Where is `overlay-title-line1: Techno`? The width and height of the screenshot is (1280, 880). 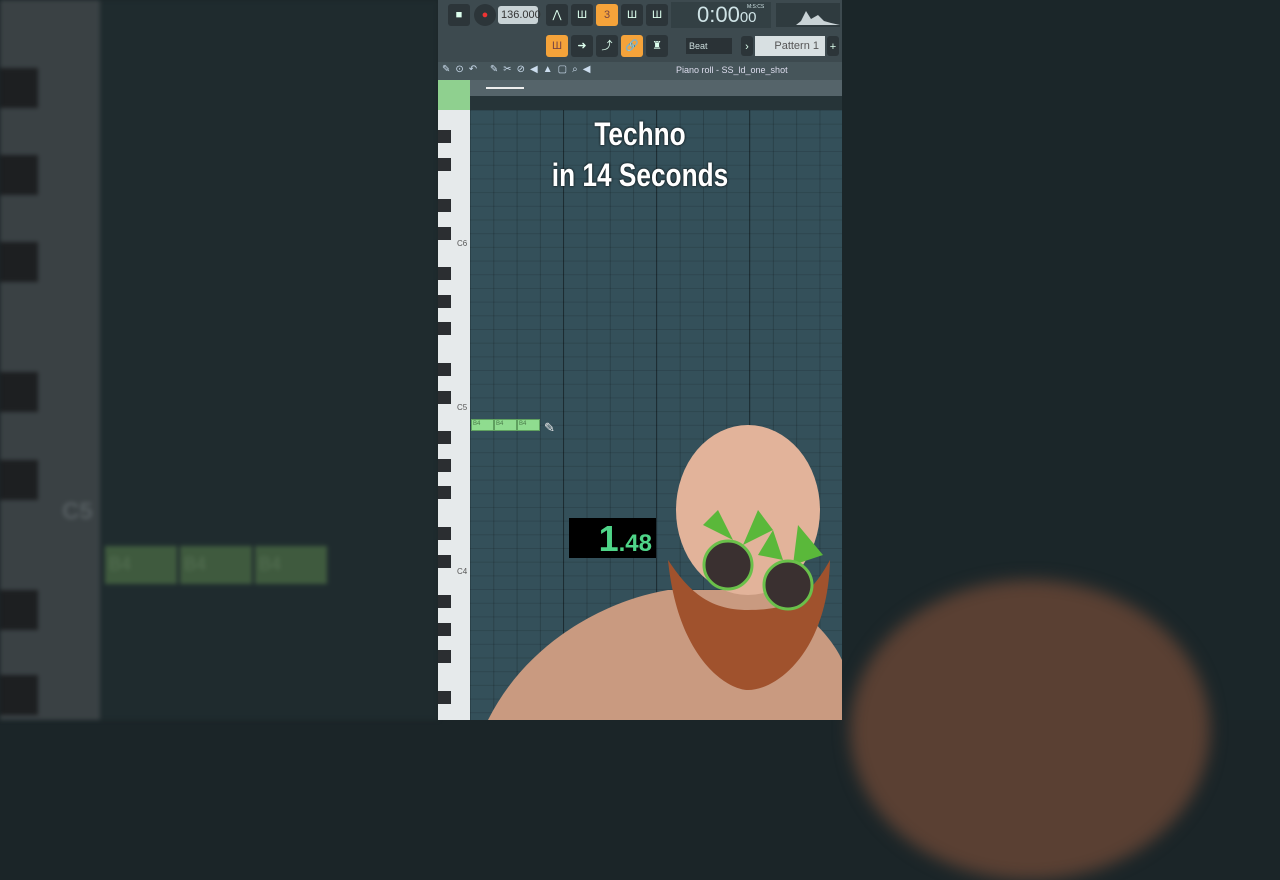 overlay-title-line1: Techno is located at coordinates (640, 134).